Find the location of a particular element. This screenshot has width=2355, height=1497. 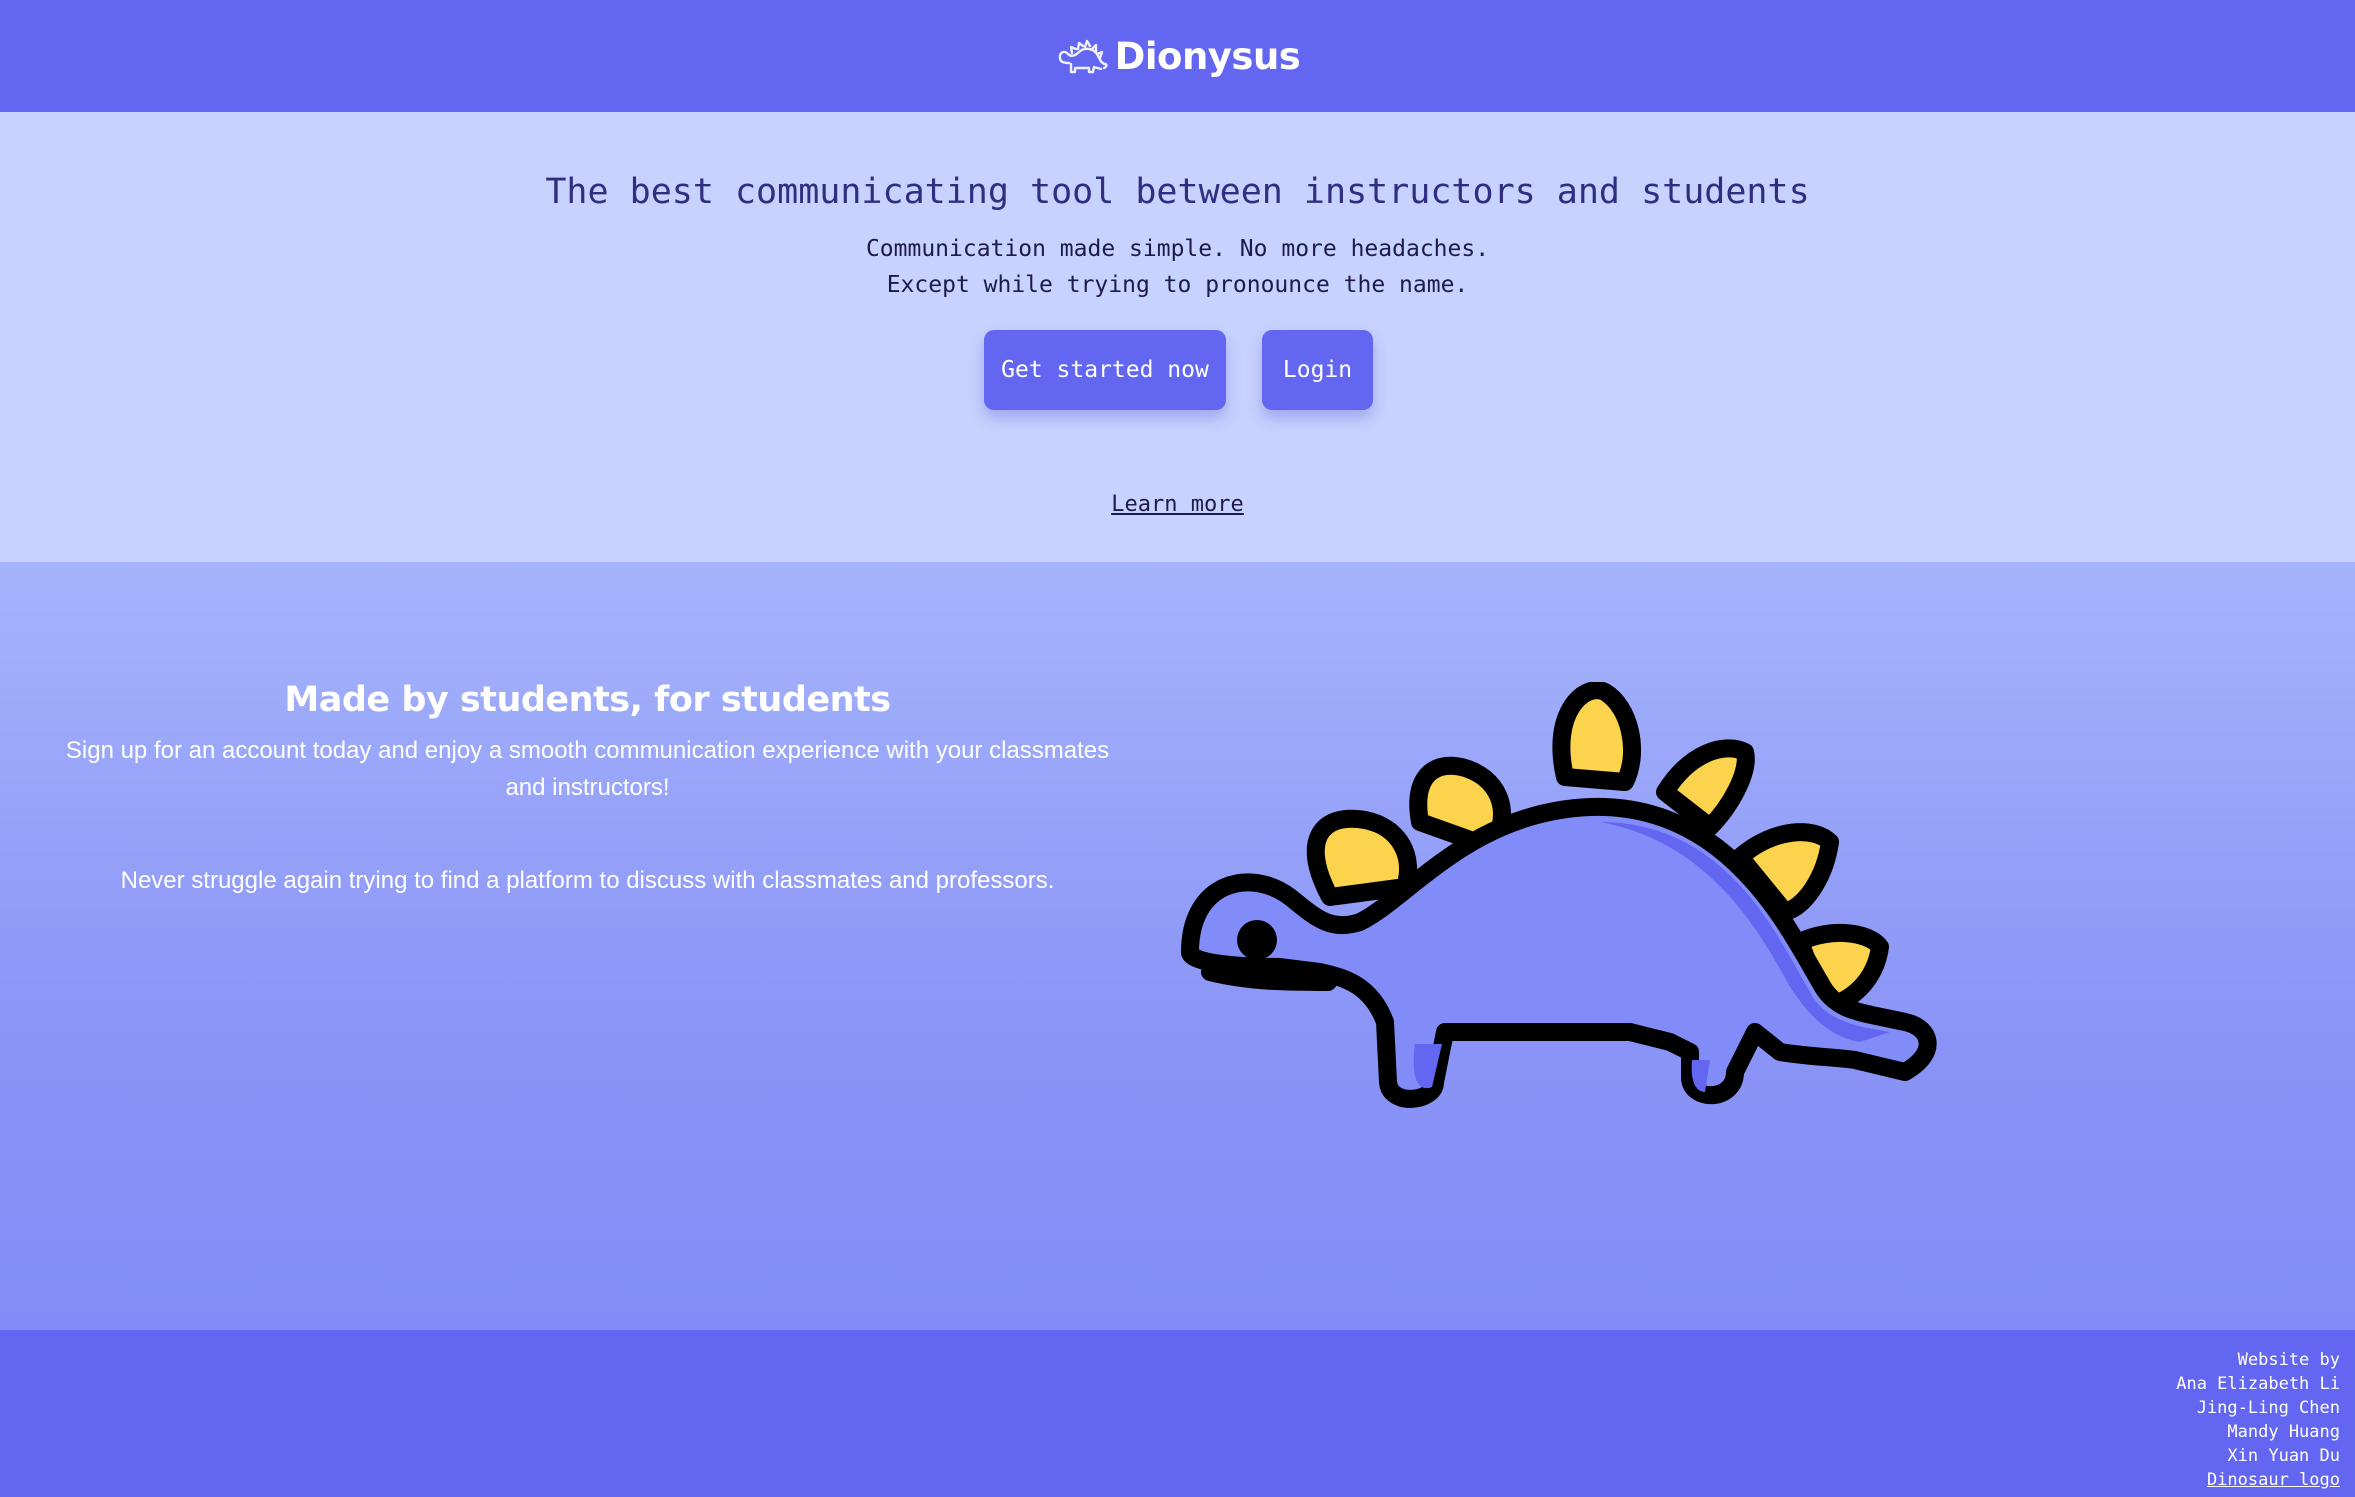

author-name: Jing-Ling Chen is located at coordinates (2268, 1408).